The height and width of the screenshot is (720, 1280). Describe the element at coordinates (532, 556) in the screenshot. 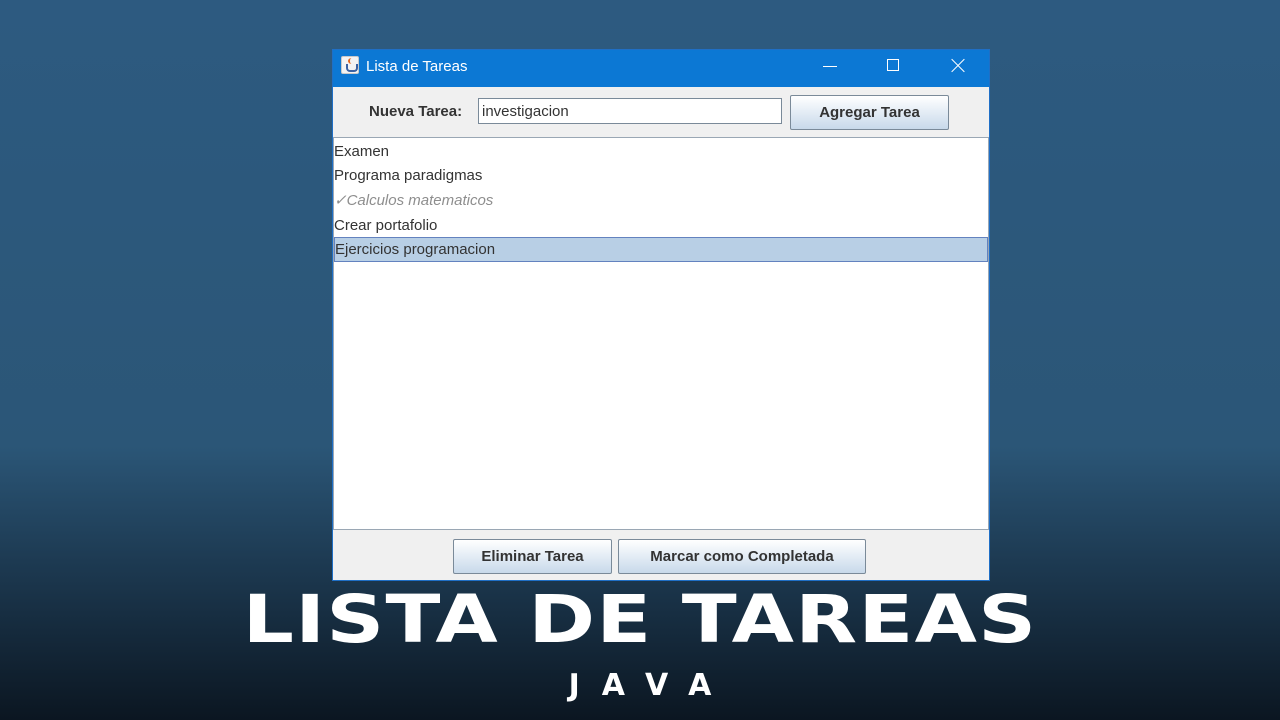

I see `delete-task-button: Eliminar Tarea` at that location.